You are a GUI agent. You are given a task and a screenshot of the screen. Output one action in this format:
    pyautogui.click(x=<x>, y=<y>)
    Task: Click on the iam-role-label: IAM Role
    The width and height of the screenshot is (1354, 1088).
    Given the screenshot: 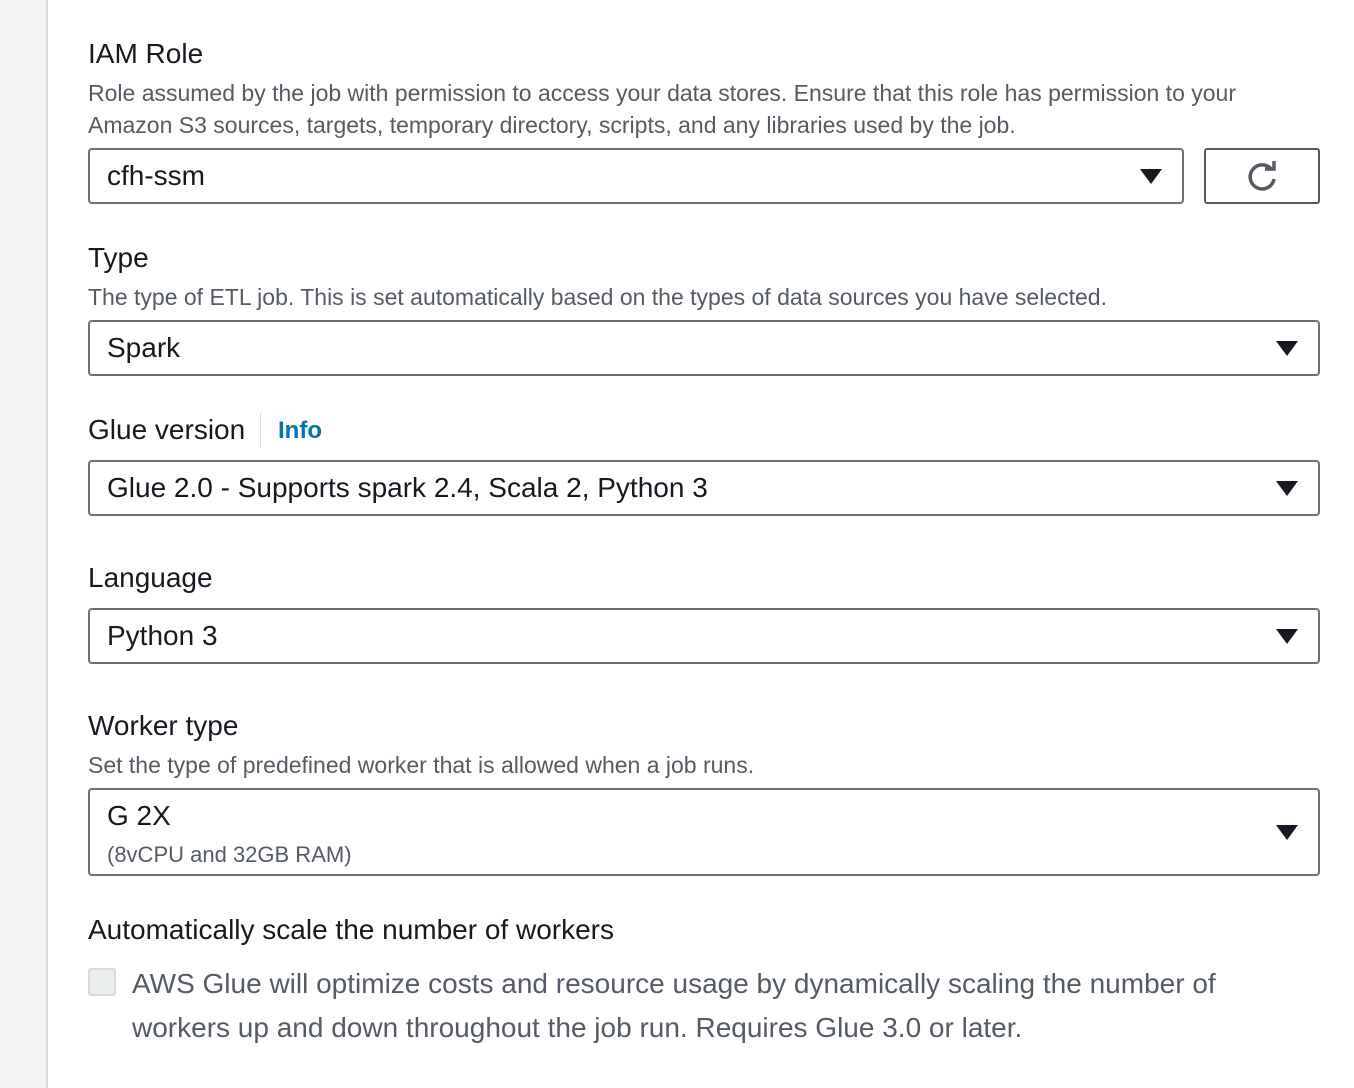 What is the action you would take?
    pyautogui.click(x=146, y=53)
    